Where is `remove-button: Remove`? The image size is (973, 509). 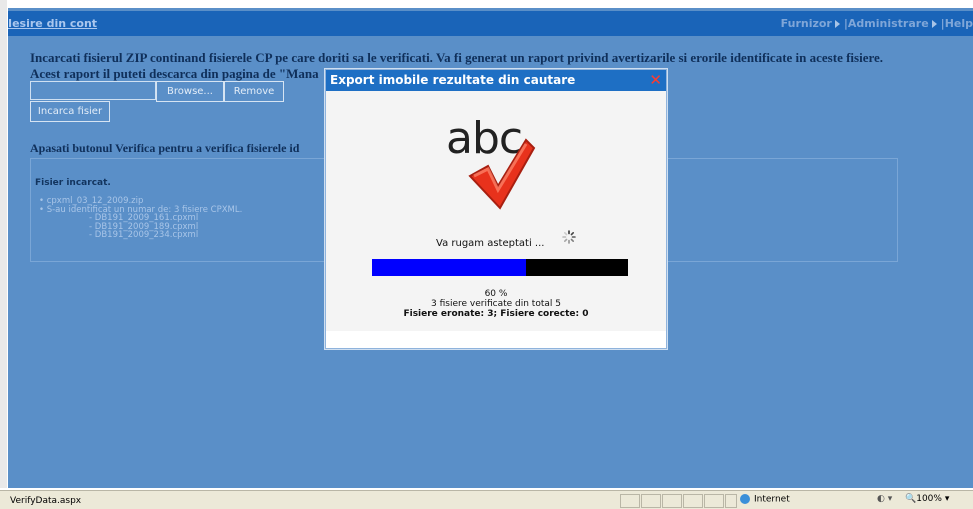 remove-button: Remove is located at coordinates (254, 91).